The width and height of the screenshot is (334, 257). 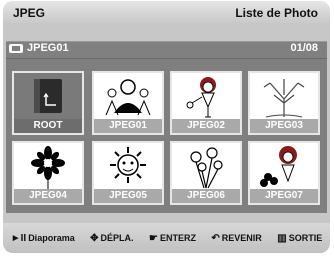 I want to click on thumb-label: JPEG05, so click(x=128, y=196).